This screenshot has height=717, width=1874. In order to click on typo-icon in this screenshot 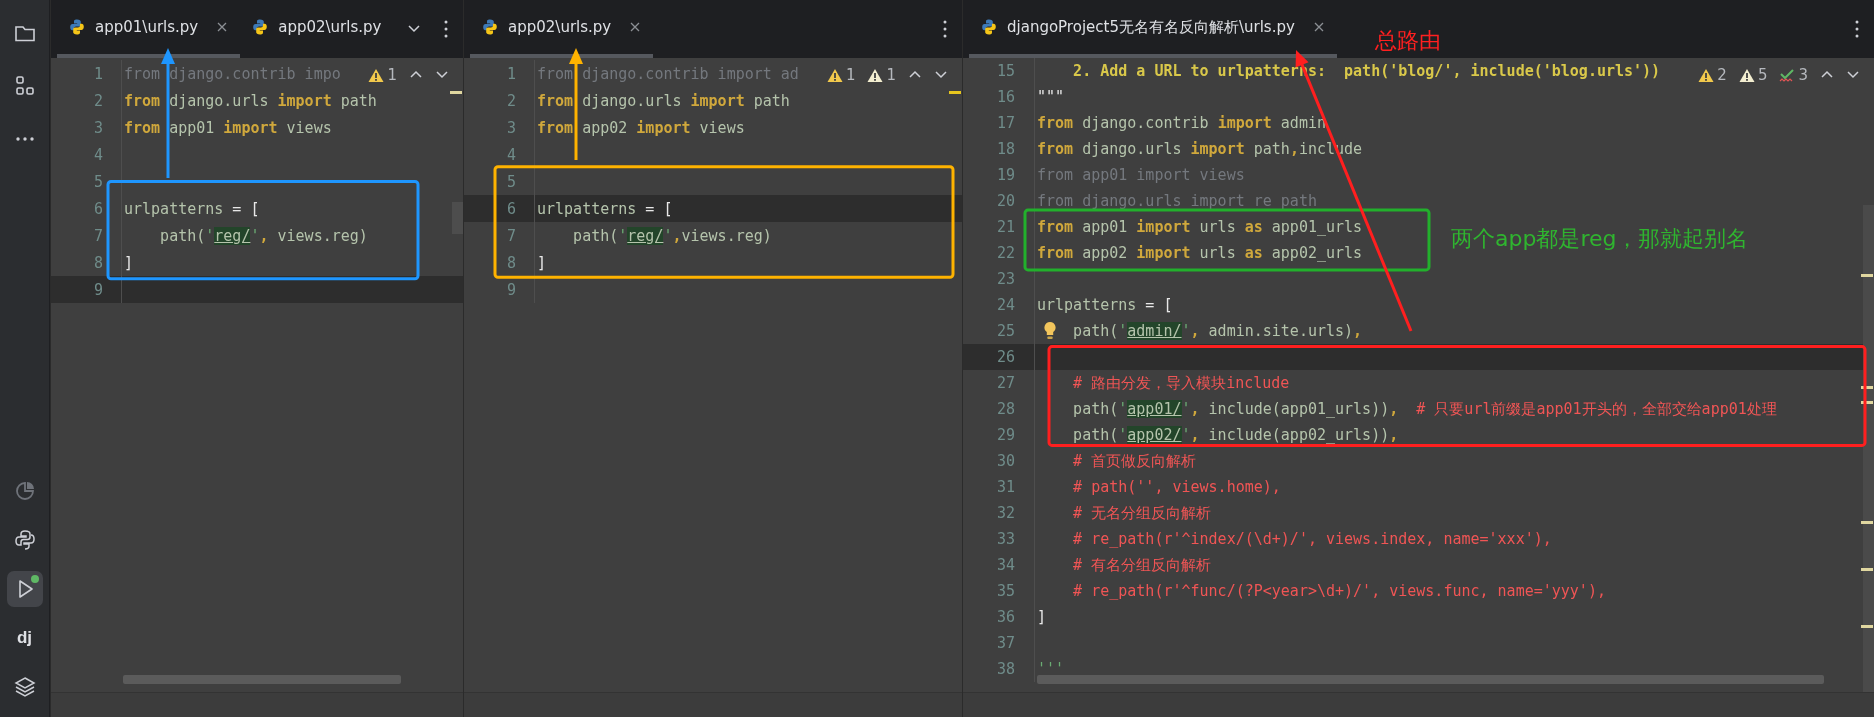, I will do `click(1787, 75)`.